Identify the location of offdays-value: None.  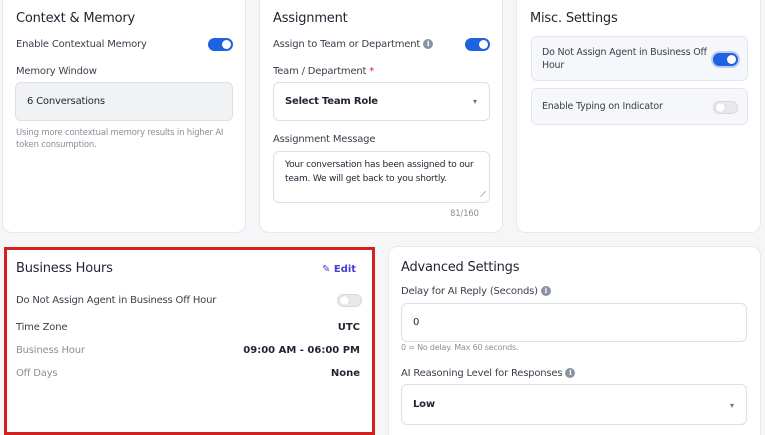
(345, 373).